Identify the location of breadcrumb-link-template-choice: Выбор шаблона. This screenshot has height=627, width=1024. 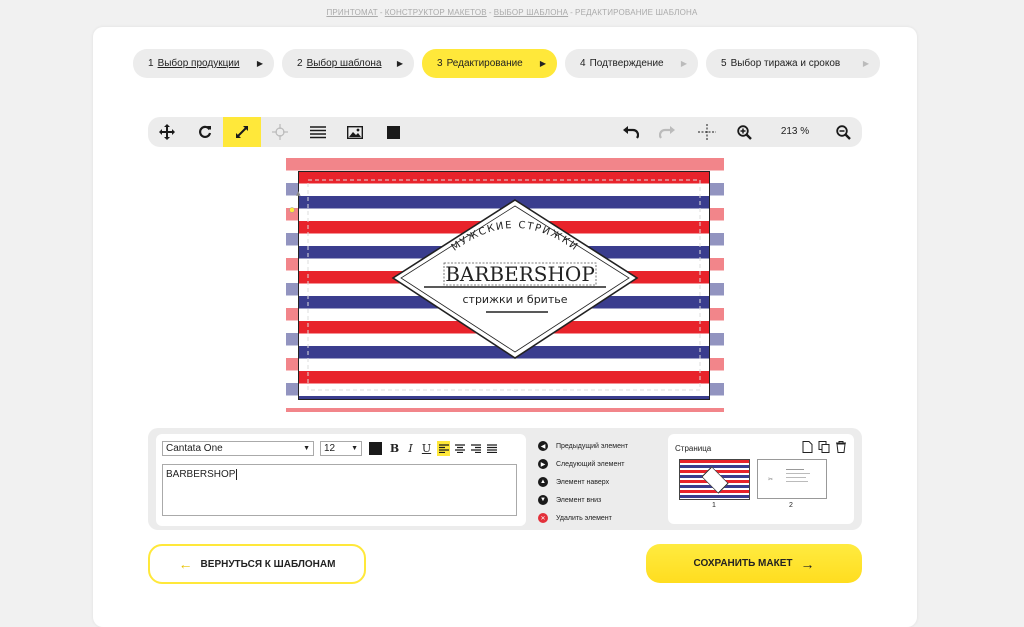
(531, 12).